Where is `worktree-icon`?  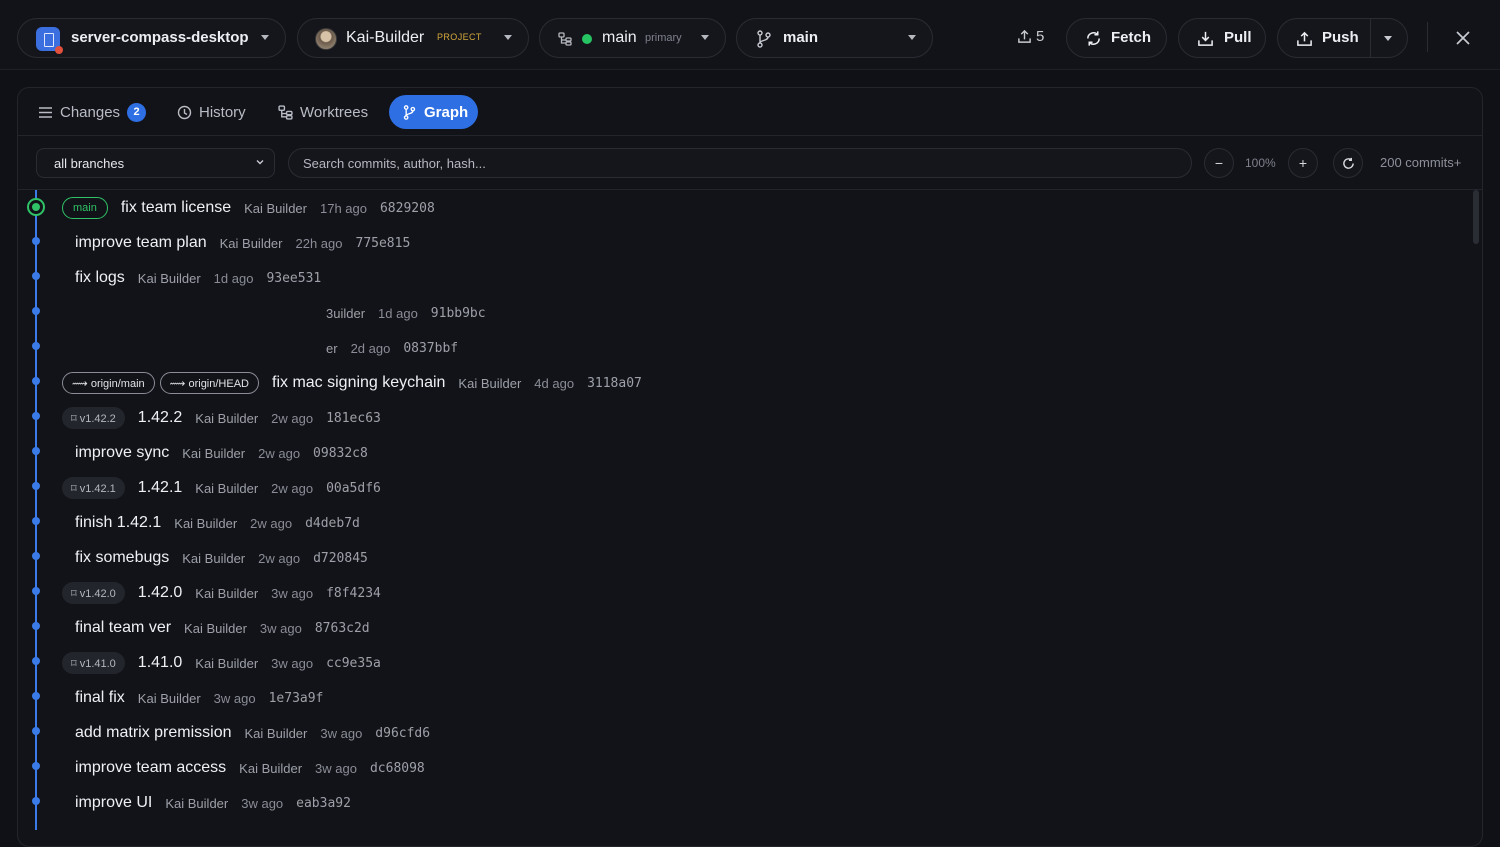 worktree-icon is located at coordinates (285, 112).